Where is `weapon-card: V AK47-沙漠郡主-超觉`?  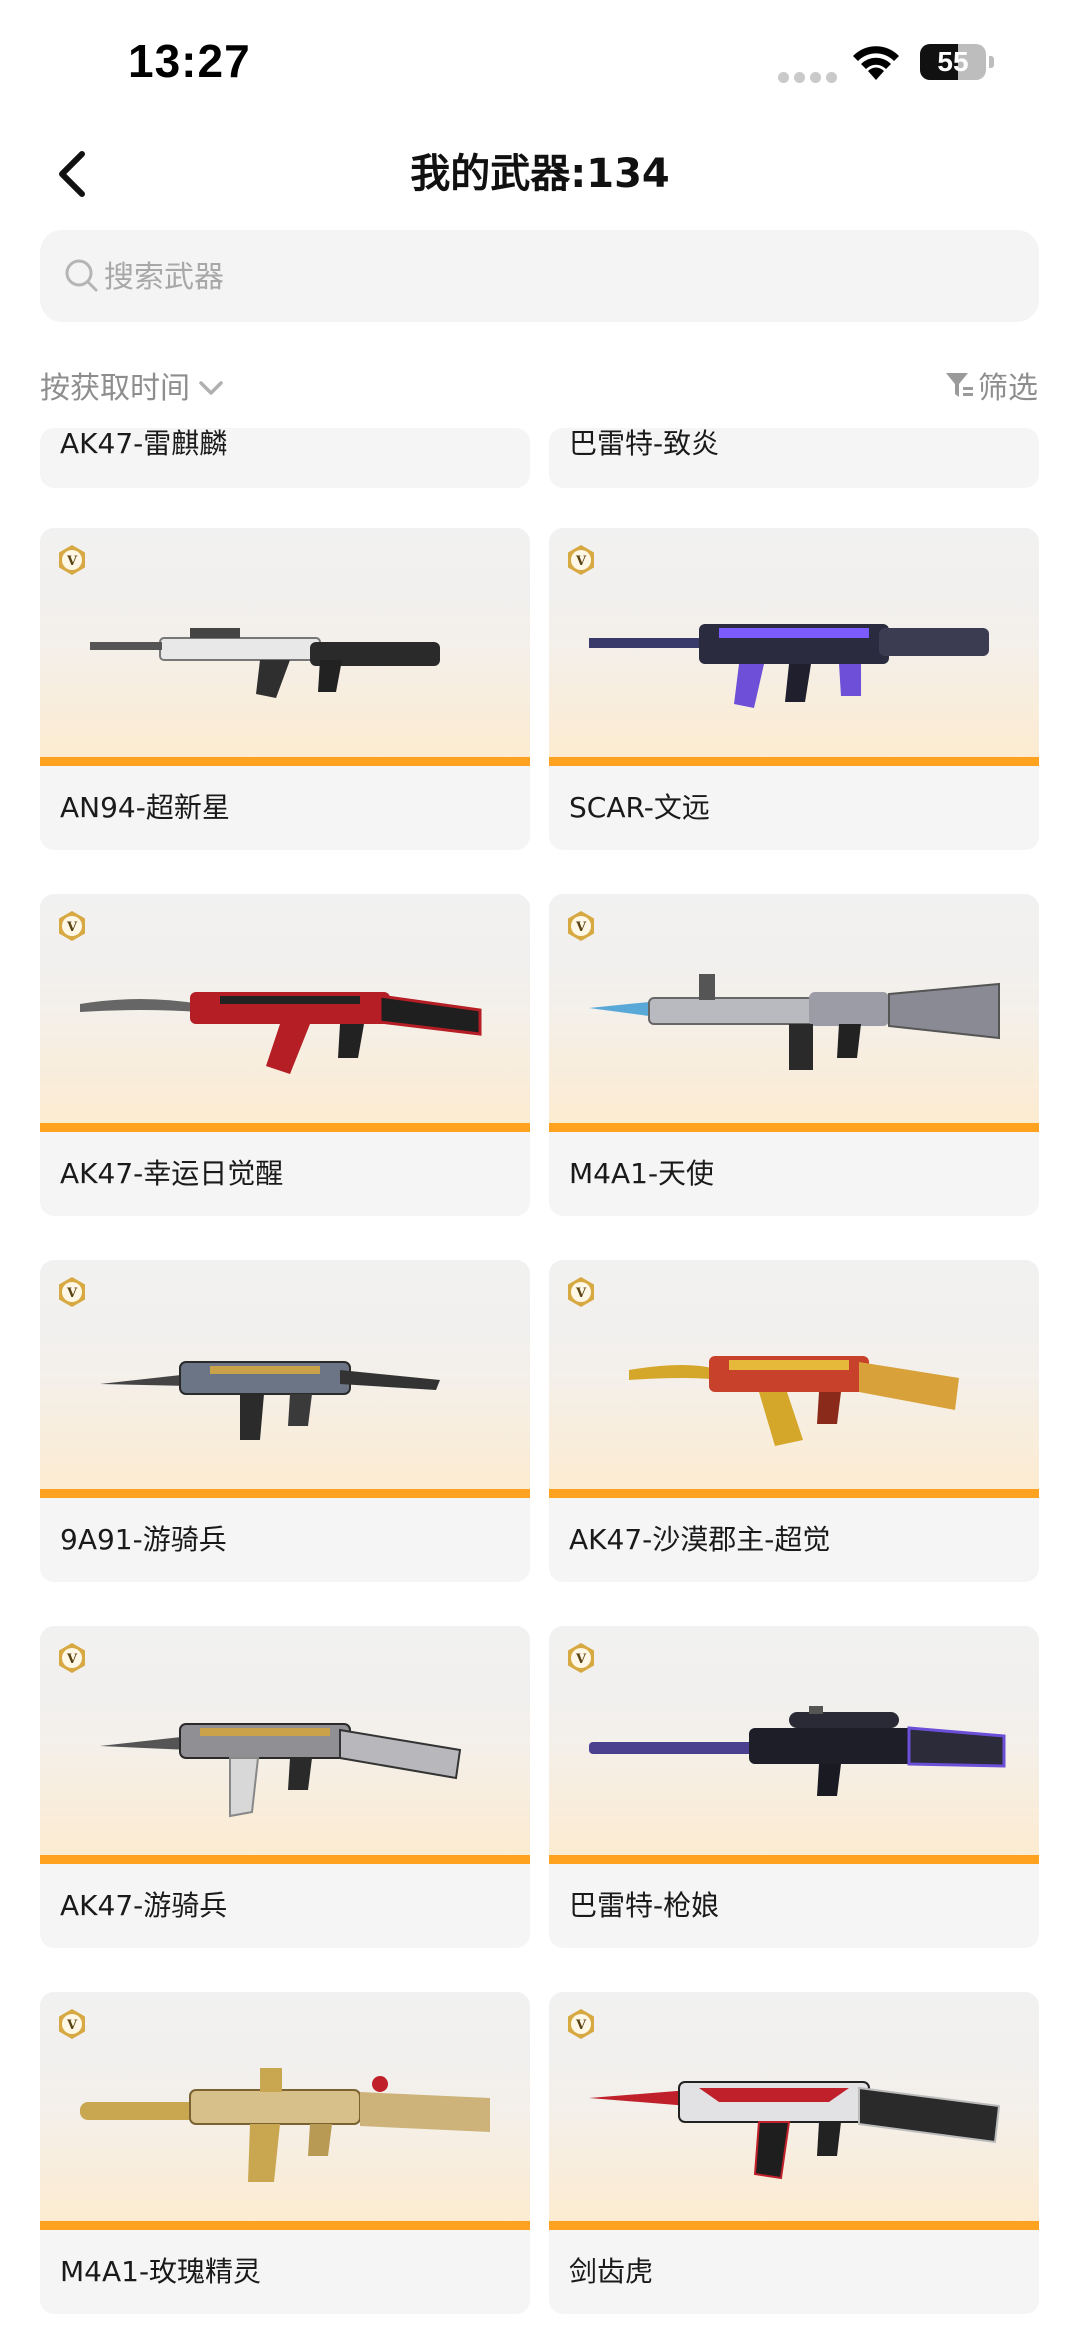
weapon-card: V AK47-沙漠郡主-超觉 is located at coordinates (794, 1421).